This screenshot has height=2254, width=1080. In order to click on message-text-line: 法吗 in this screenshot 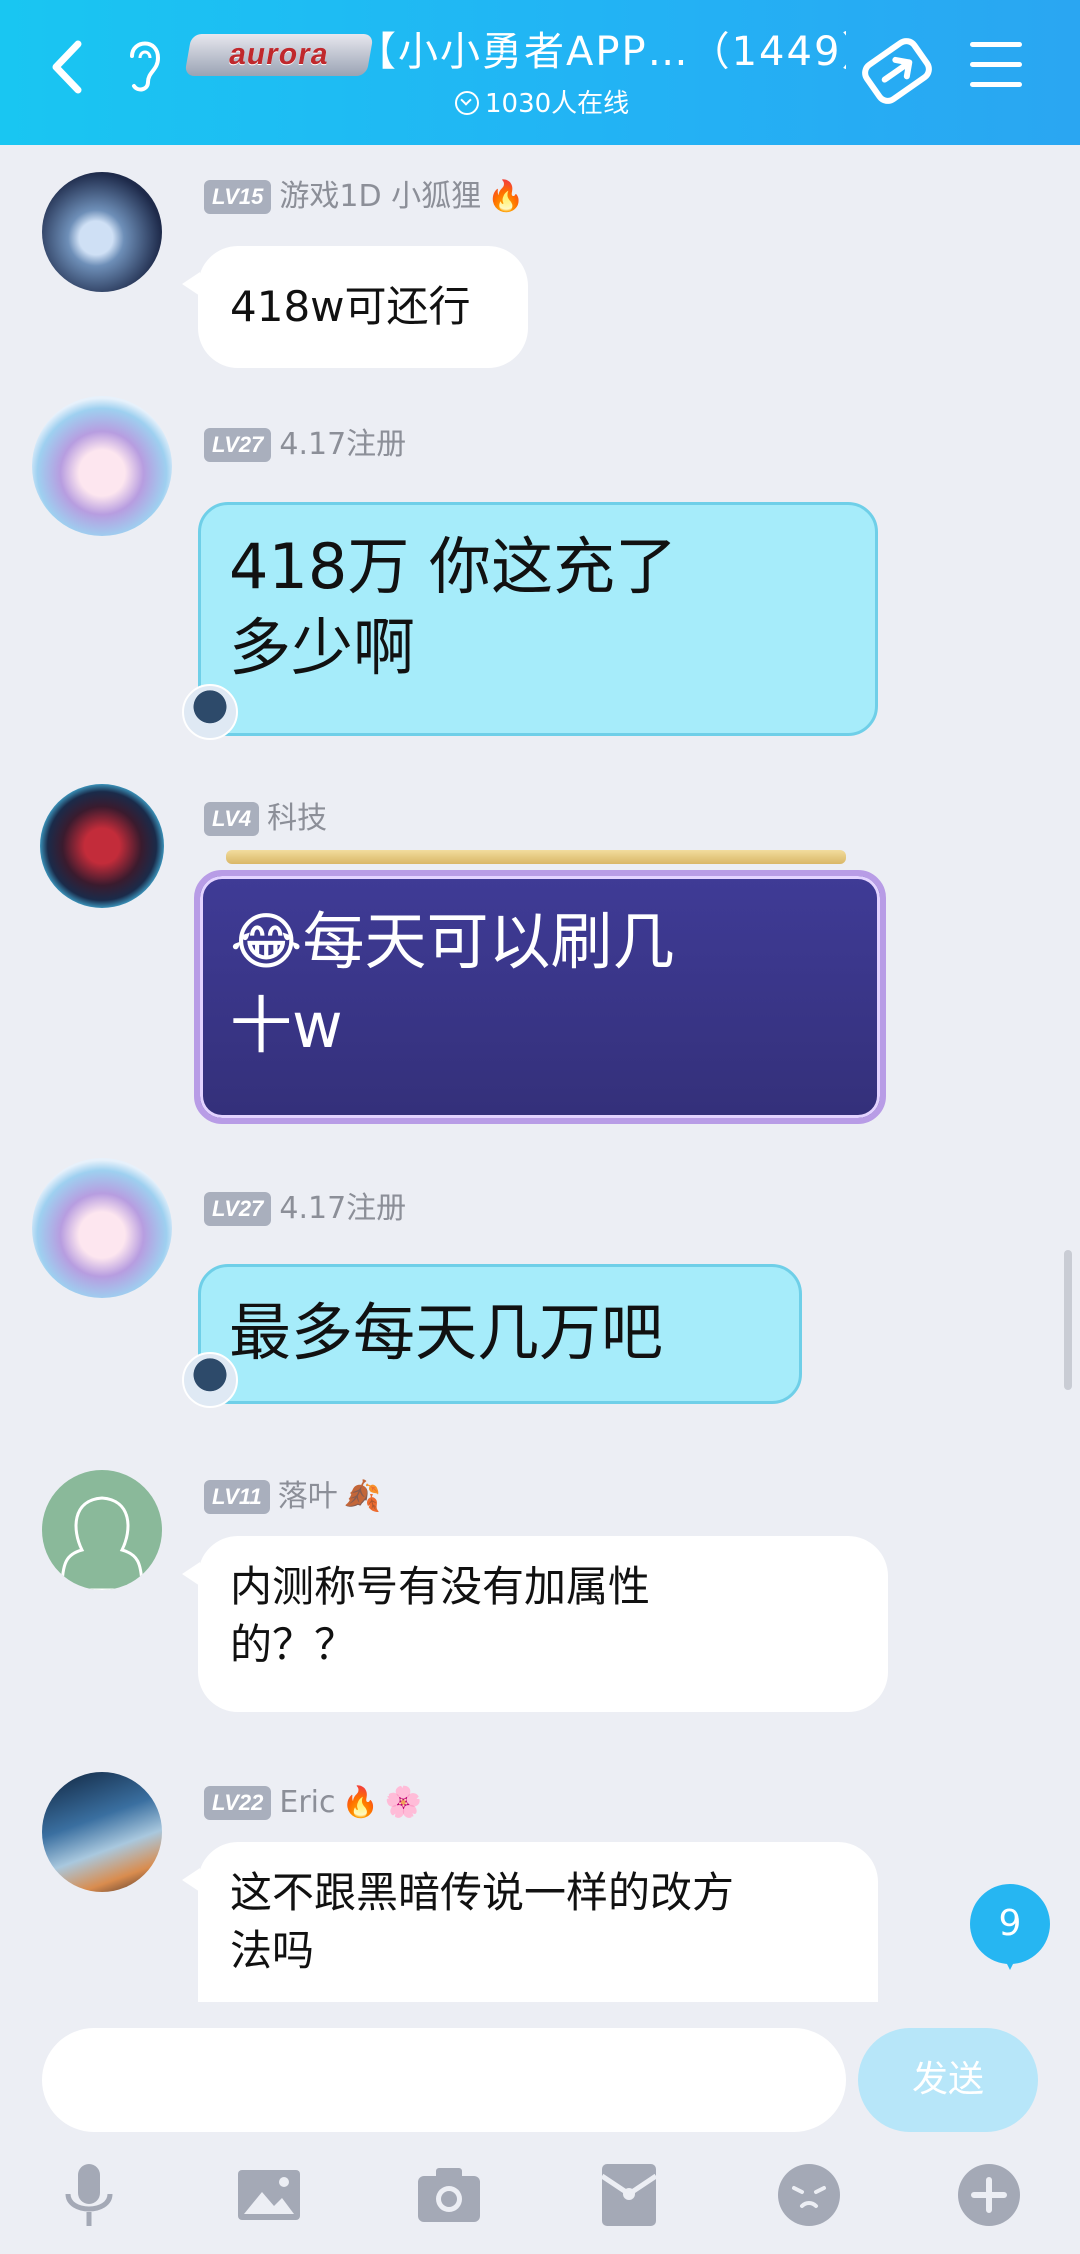, I will do `click(272, 1950)`.